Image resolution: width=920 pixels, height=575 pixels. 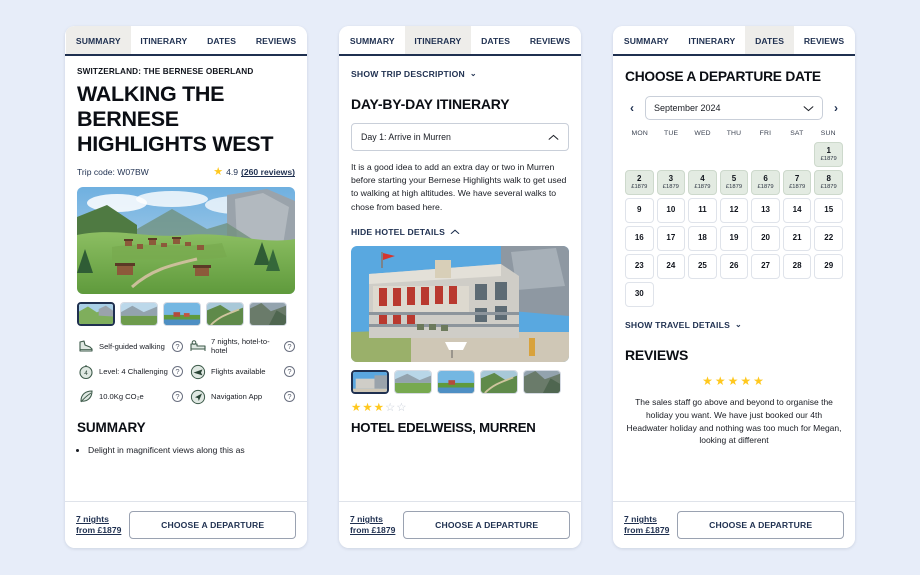 I want to click on calendar-day-5: 5 £1879, so click(x=734, y=182).